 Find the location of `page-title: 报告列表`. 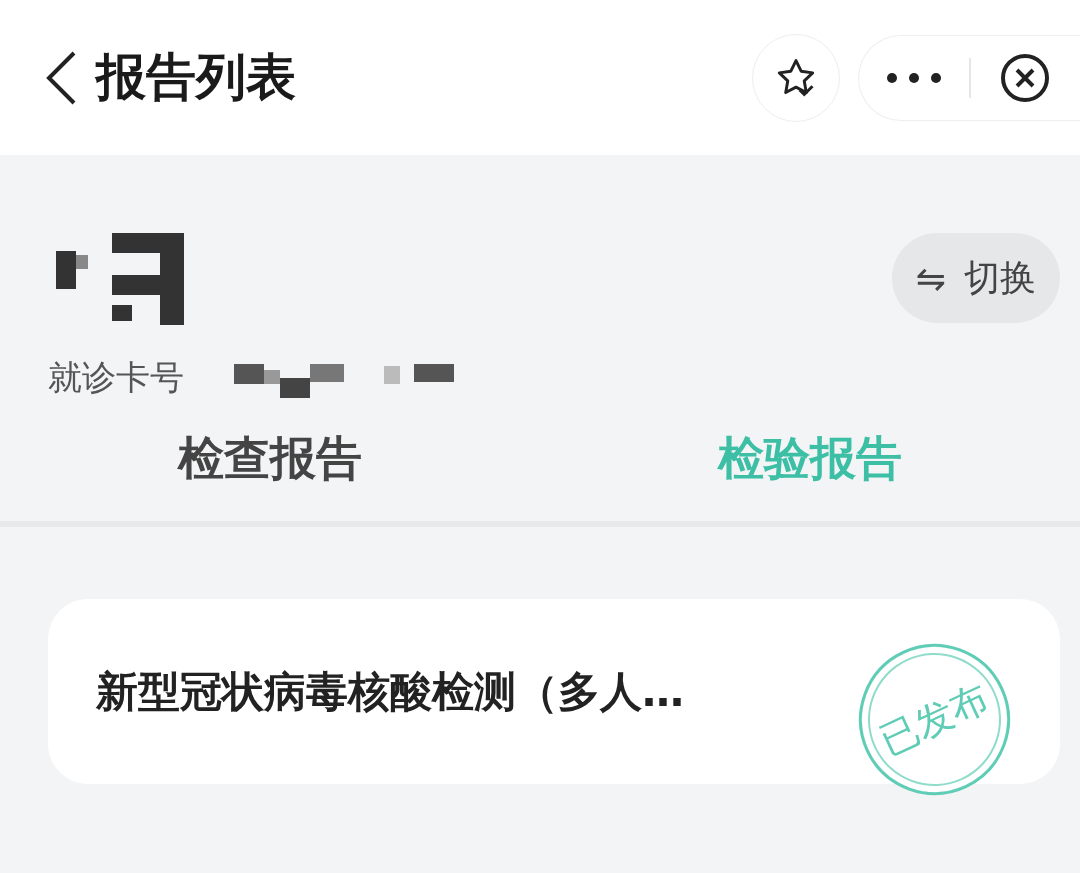

page-title: 报告列表 is located at coordinates (196, 77).